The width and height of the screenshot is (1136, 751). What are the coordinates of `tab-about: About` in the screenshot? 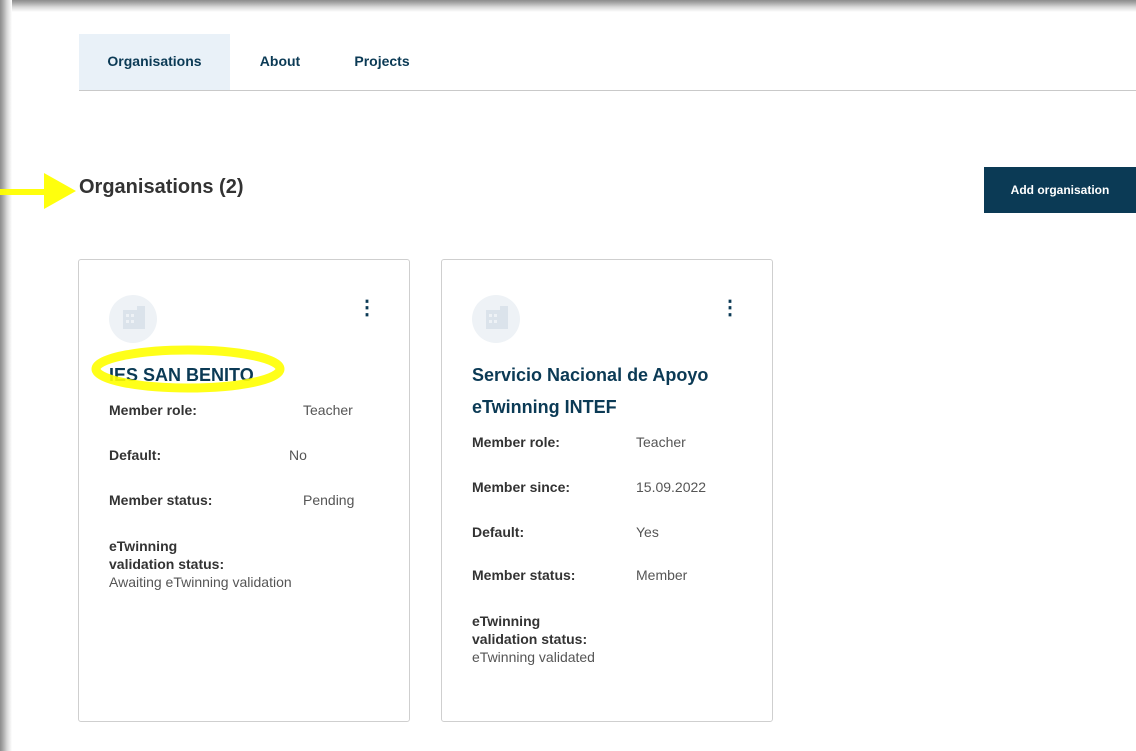 It's located at (280, 62).